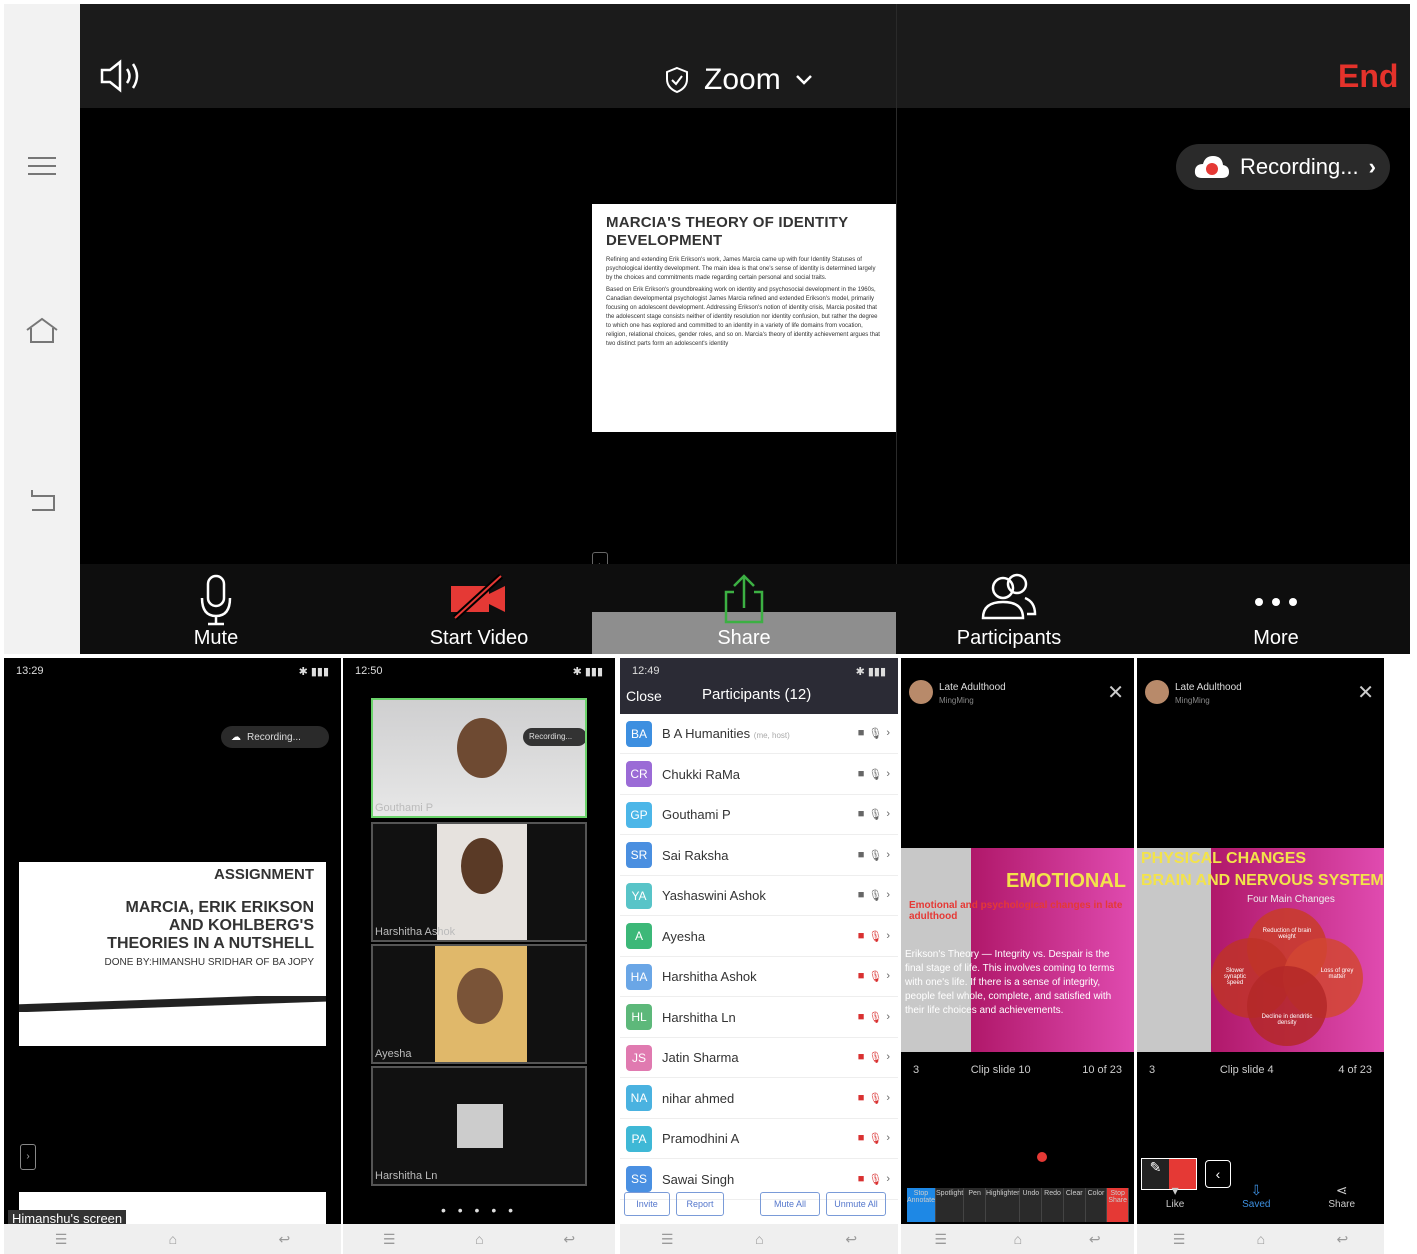 The width and height of the screenshot is (1417, 1254). What do you see at coordinates (639, 814) in the screenshot?
I see `participant-avatar: GP` at bounding box center [639, 814].